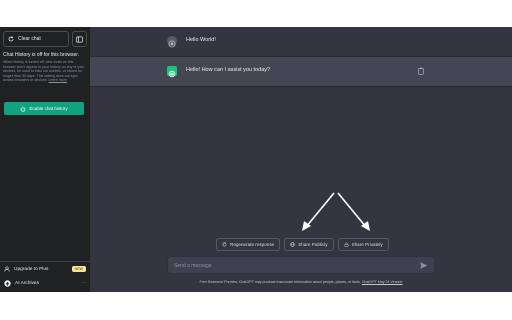 The width and height of the screenshot is (512, 320). Describe the element at coordinates (292, 244) in the screenshot. I see `globe-icon` at that location.